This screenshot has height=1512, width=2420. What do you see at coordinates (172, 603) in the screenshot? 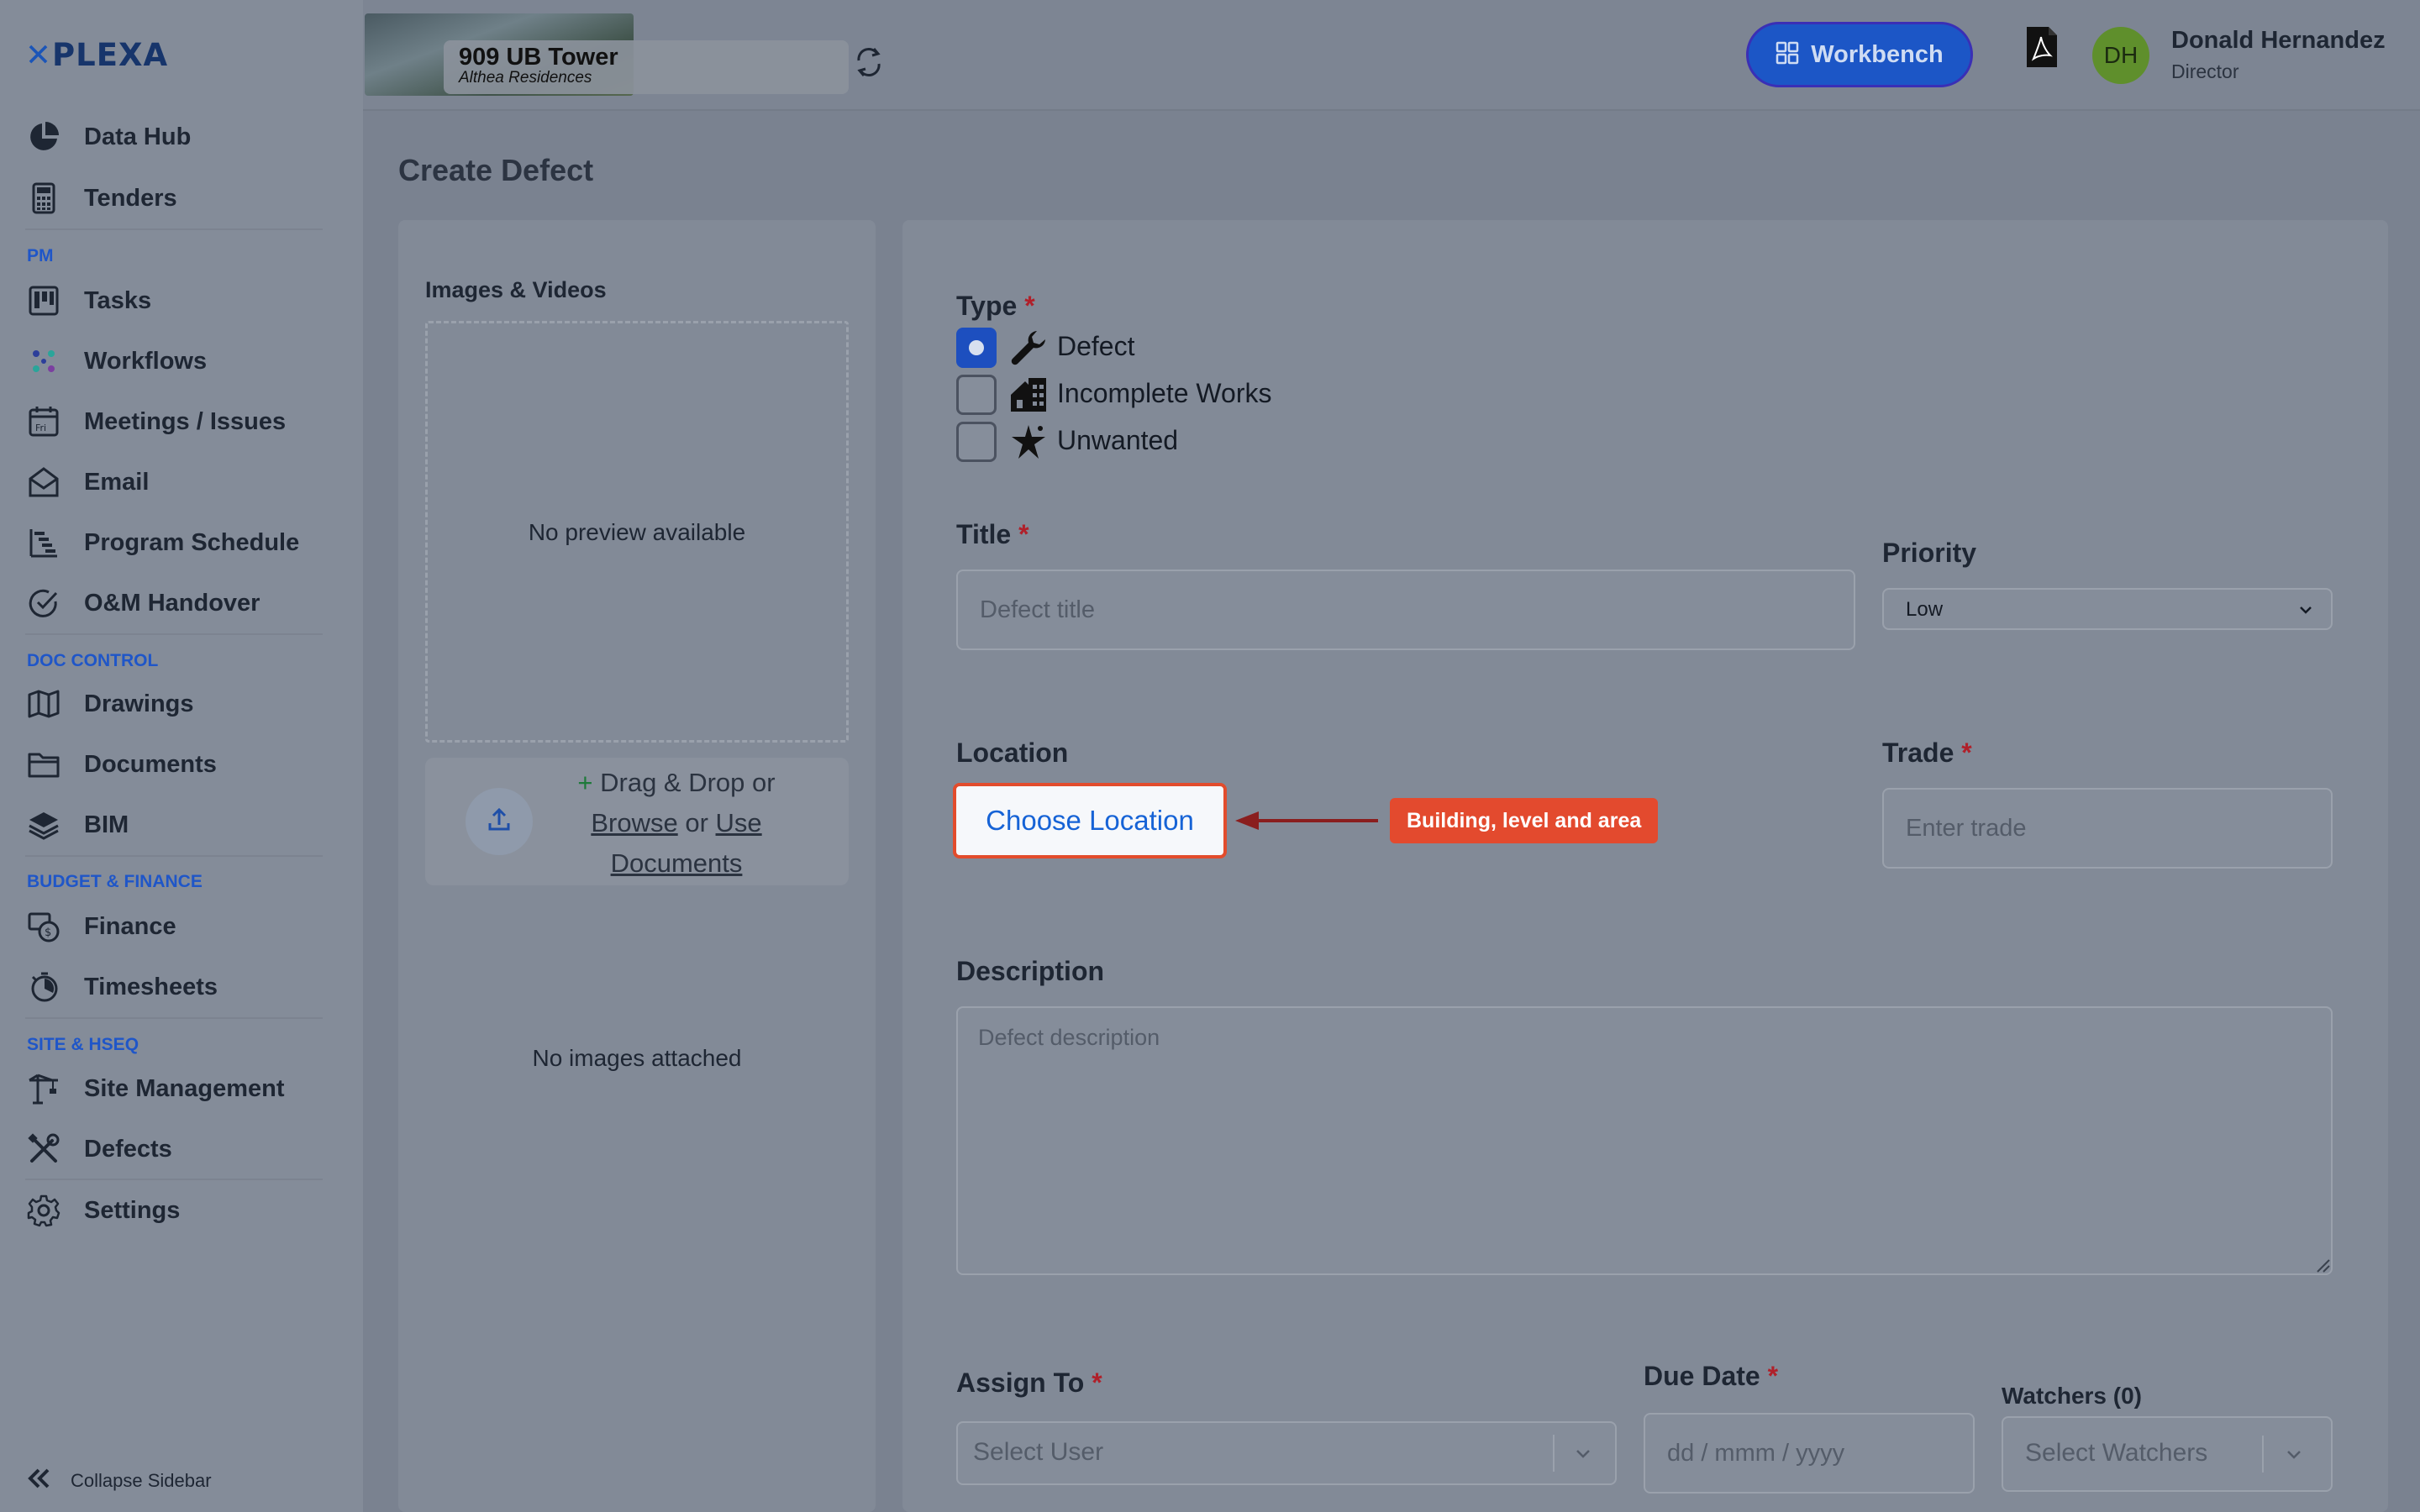
I see `sidebar-item-label: O&M Handover` at bounding box center [172, 603].